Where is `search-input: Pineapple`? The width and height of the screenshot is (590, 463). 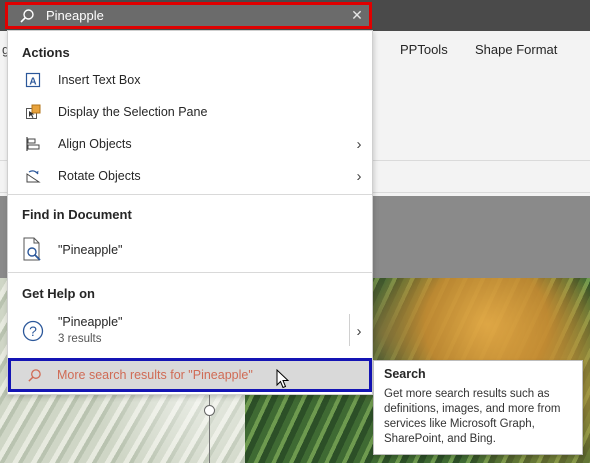 search-input: Pineapple is located at coordinates (195, 15).